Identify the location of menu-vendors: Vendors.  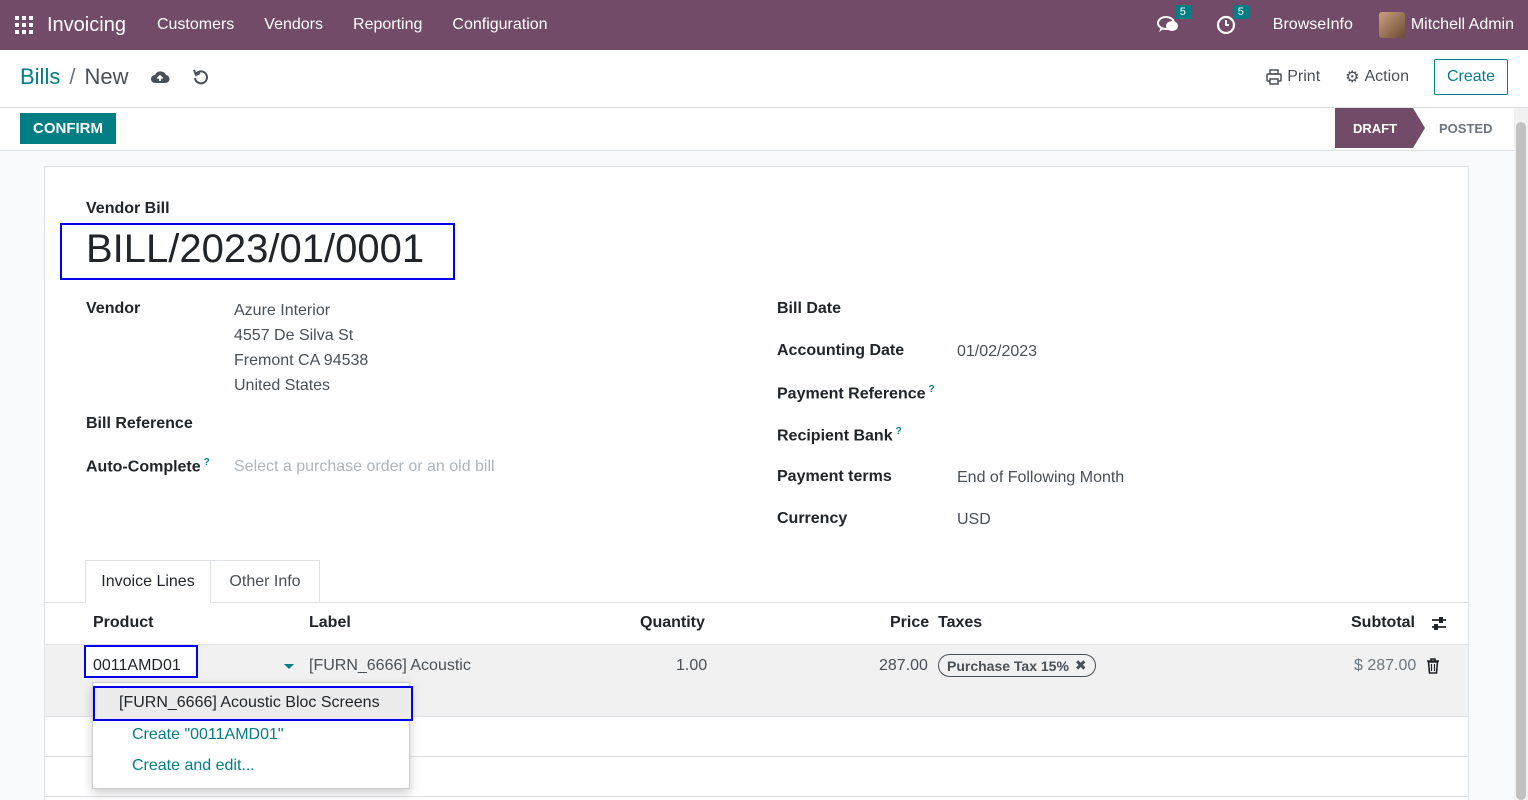
(293, 25).